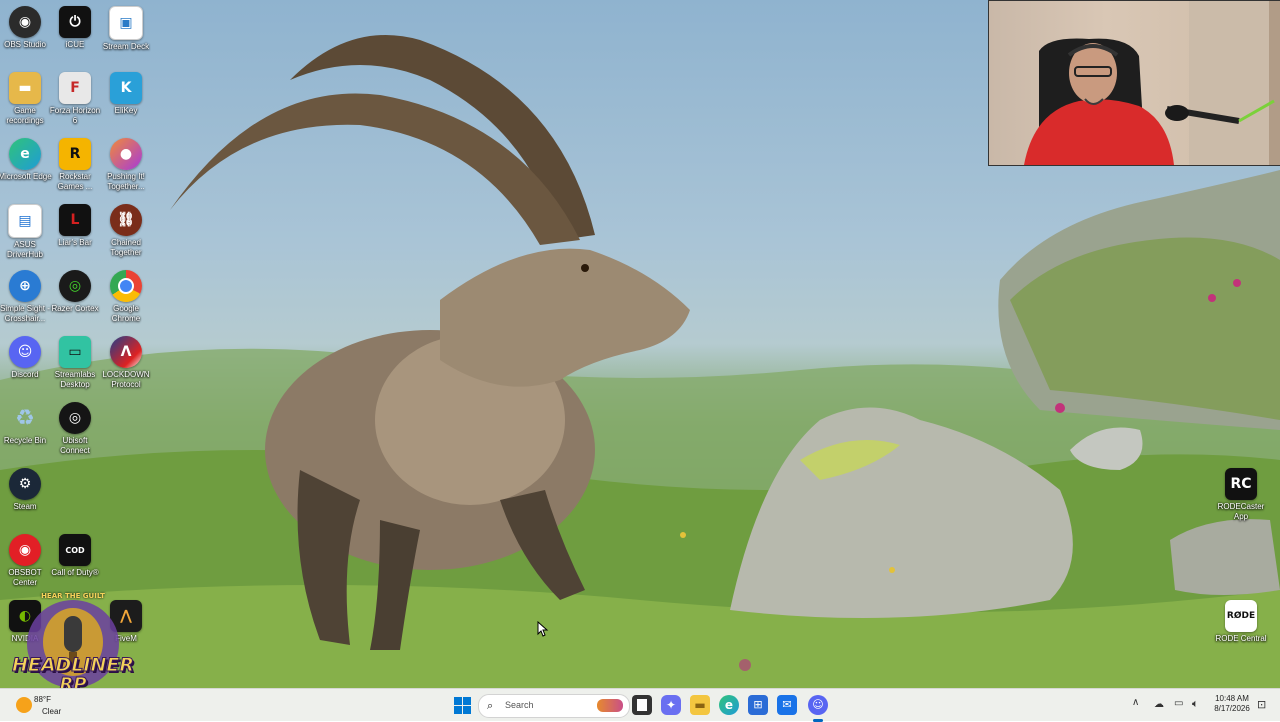  Describe the element at coordinates (700, 705) in the screenshot. I see `taskbar-file-explorer: ▬` at that location.